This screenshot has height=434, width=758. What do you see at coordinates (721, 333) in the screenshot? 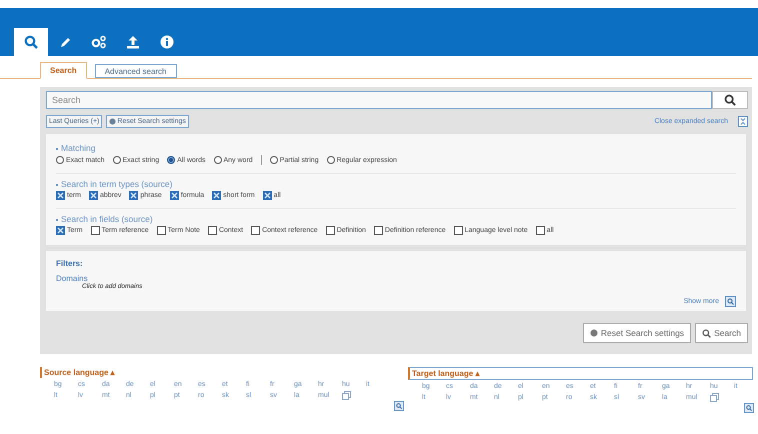
I see `search-button: Search` at bounding box center [721, 333].